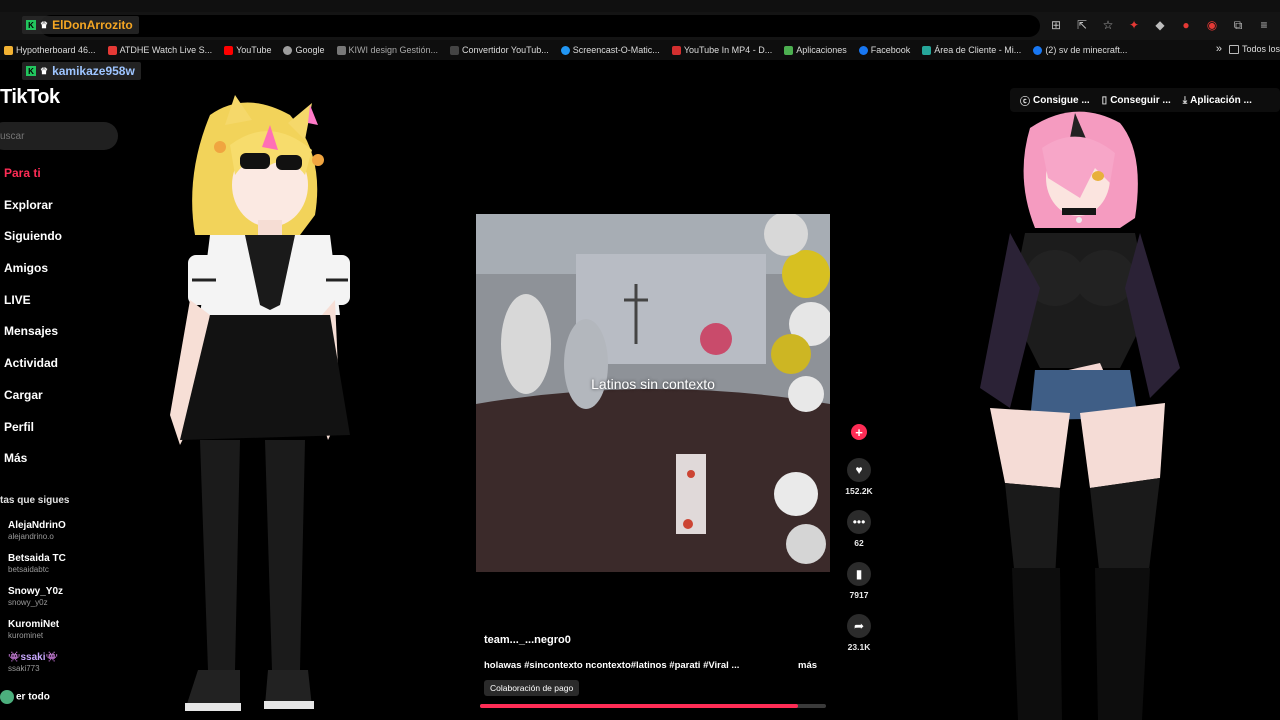 This screenshot has width=1280, height=720. I want to click on video-frame, so click(653, 393).